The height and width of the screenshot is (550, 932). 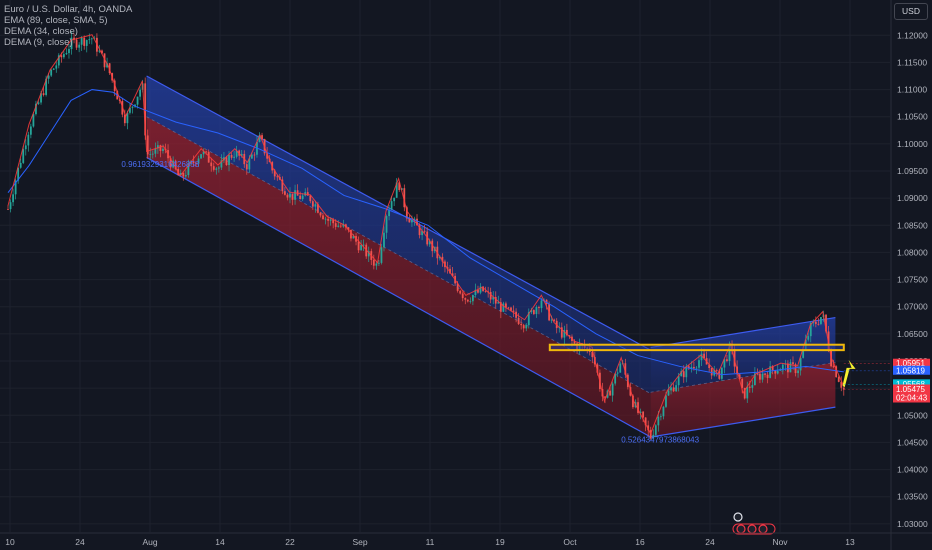 I want to click on x-tick-label: 22, so click(x=290, y=542).